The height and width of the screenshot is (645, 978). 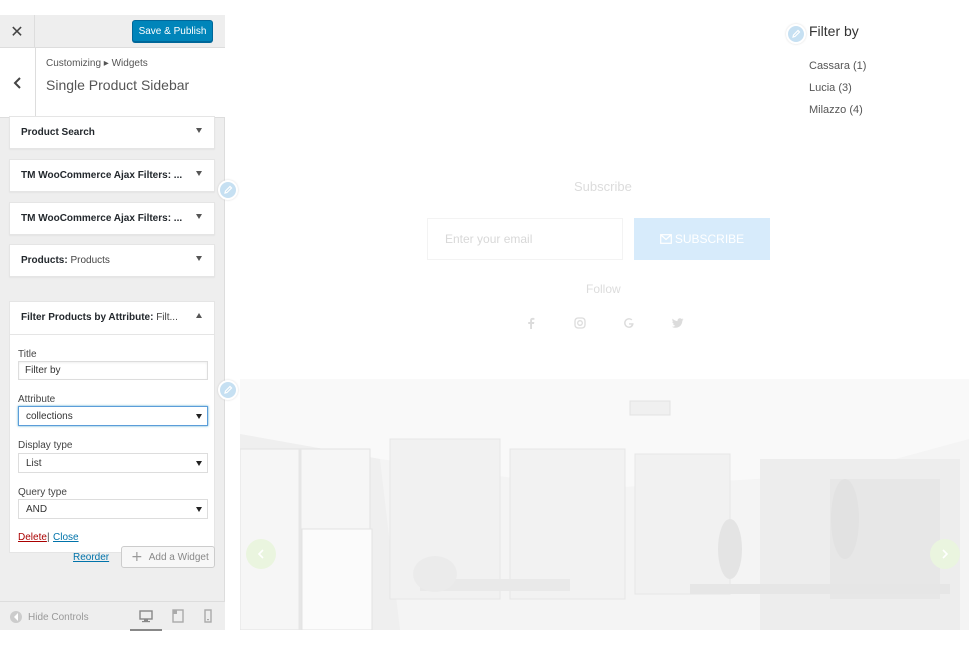 I want to click on collapse-circle-icon, so click(x=16, y=617).